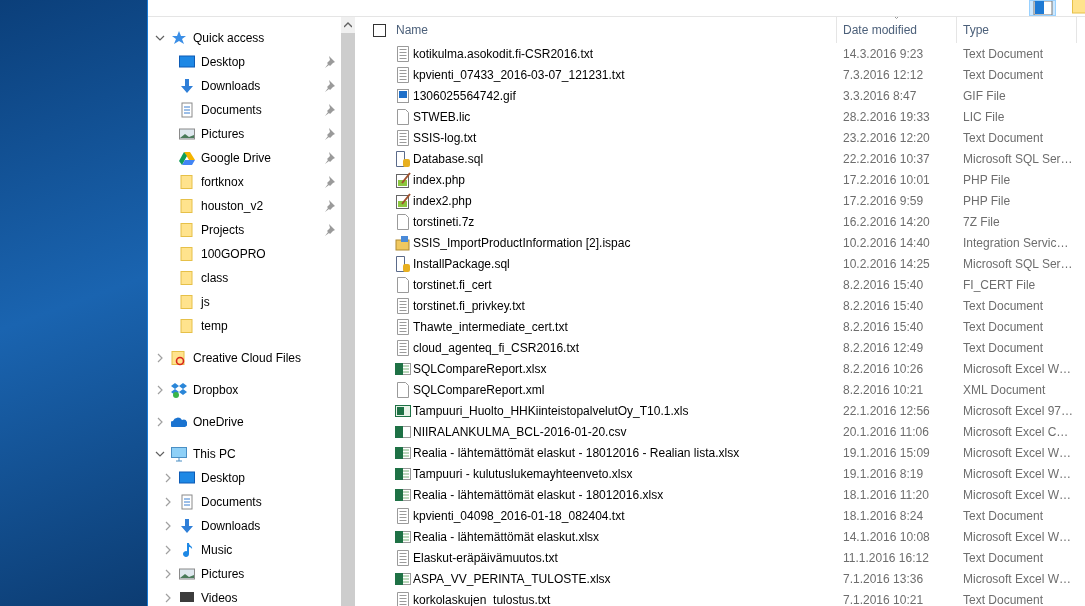  I want to click on file-type: 7Z File, so click(982, 222).